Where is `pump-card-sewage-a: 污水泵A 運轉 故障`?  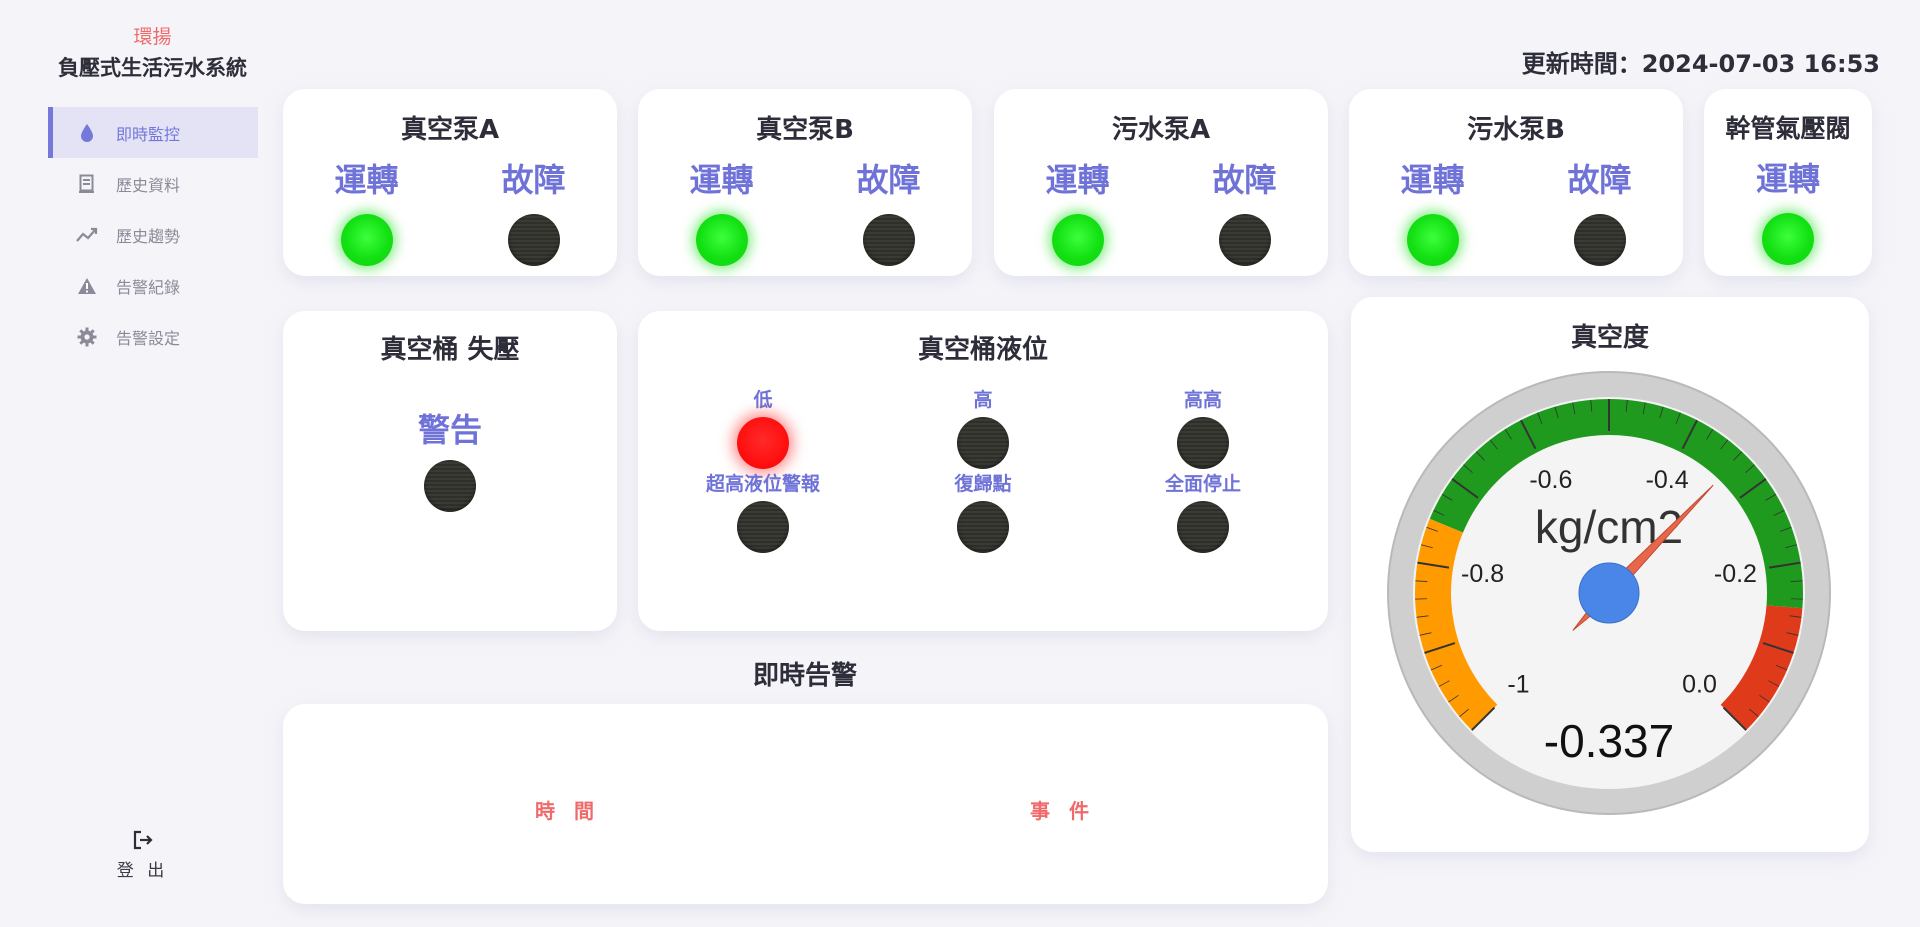
pump-card-sewage-a: 污水泵A 運轉 故障 is located at coordinates (1161, 182).